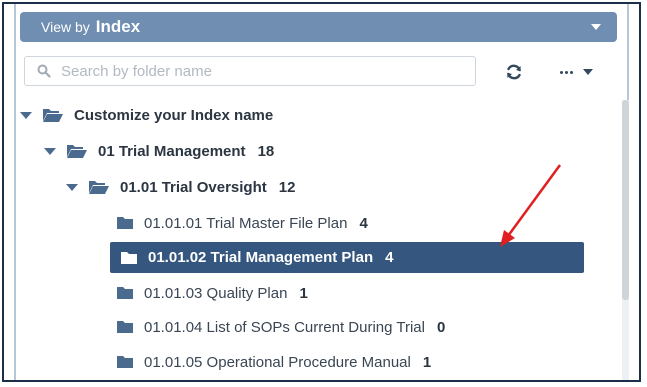  I want to click on tree-folder-01-01: 01.01 Trial Oversight 12, so click(180, 187).